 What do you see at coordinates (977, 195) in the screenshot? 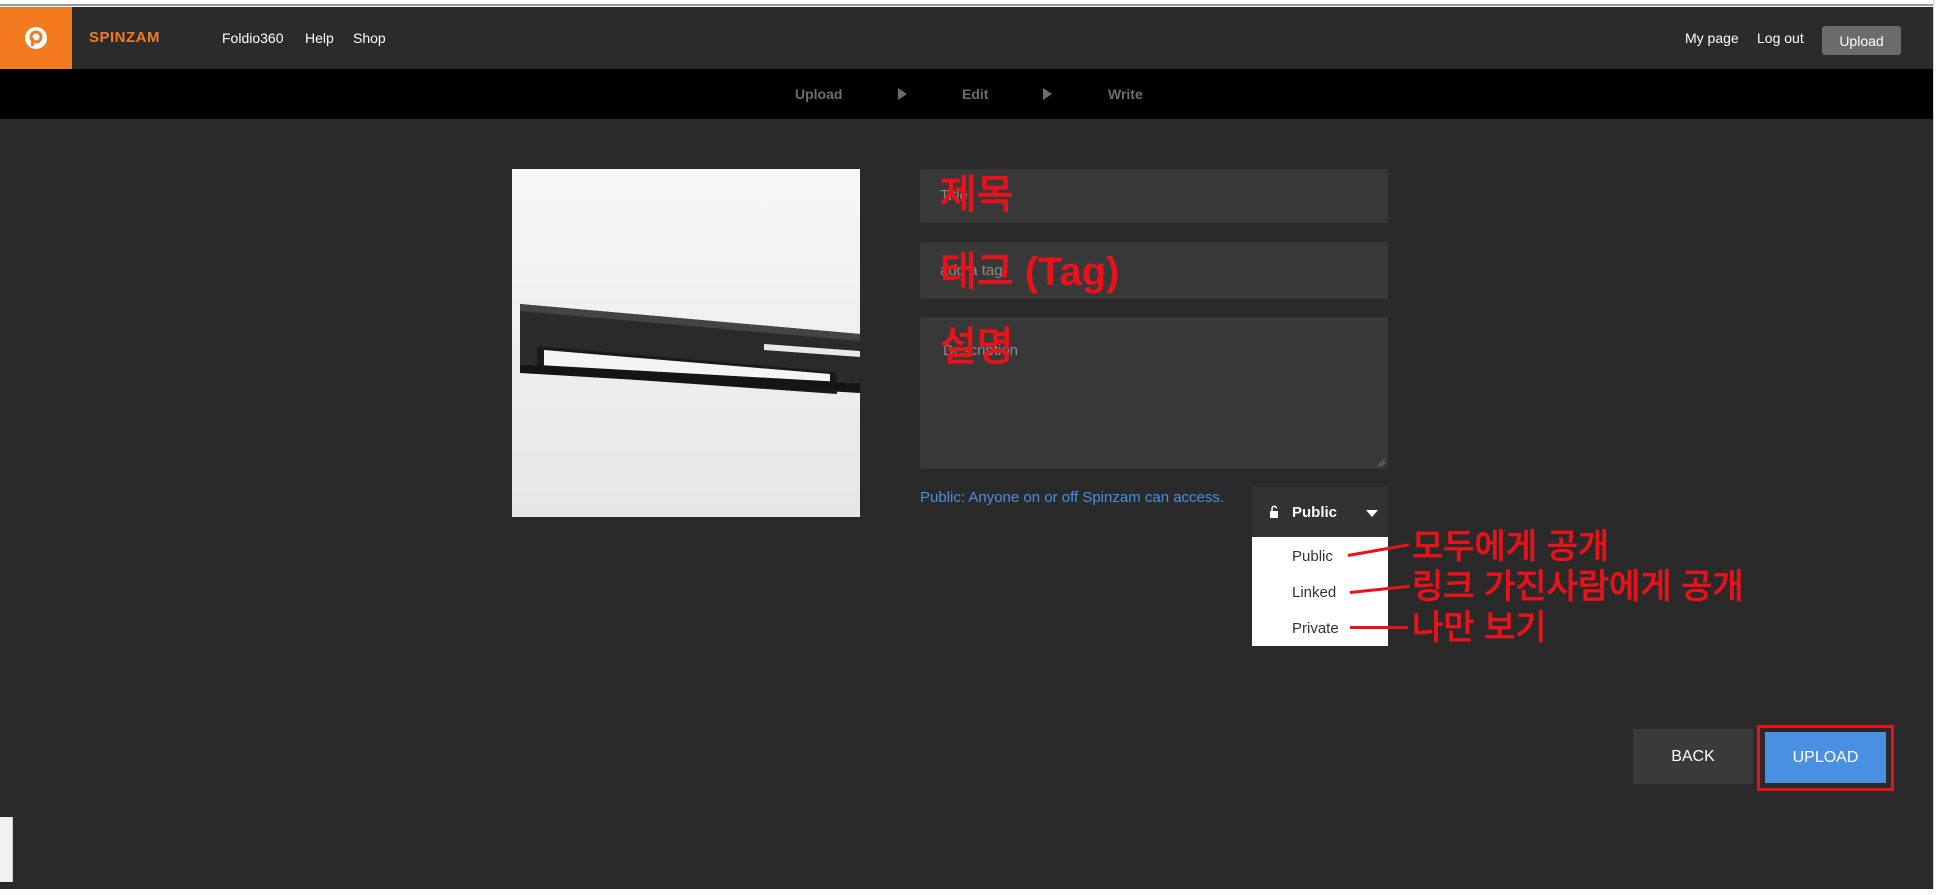
I see `annotation-title: 제목` at bounding box center [977, 195].